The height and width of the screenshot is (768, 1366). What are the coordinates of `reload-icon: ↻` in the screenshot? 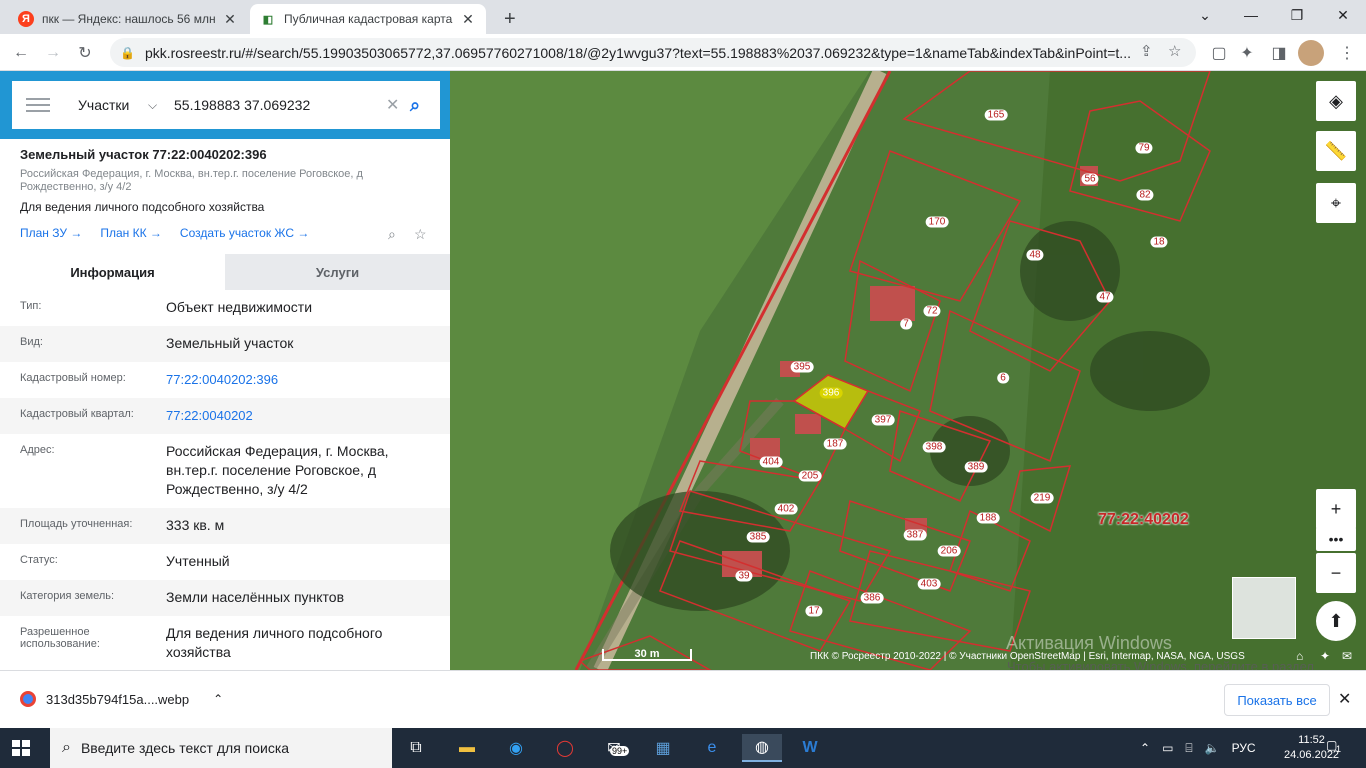 It's located at (85, 53).